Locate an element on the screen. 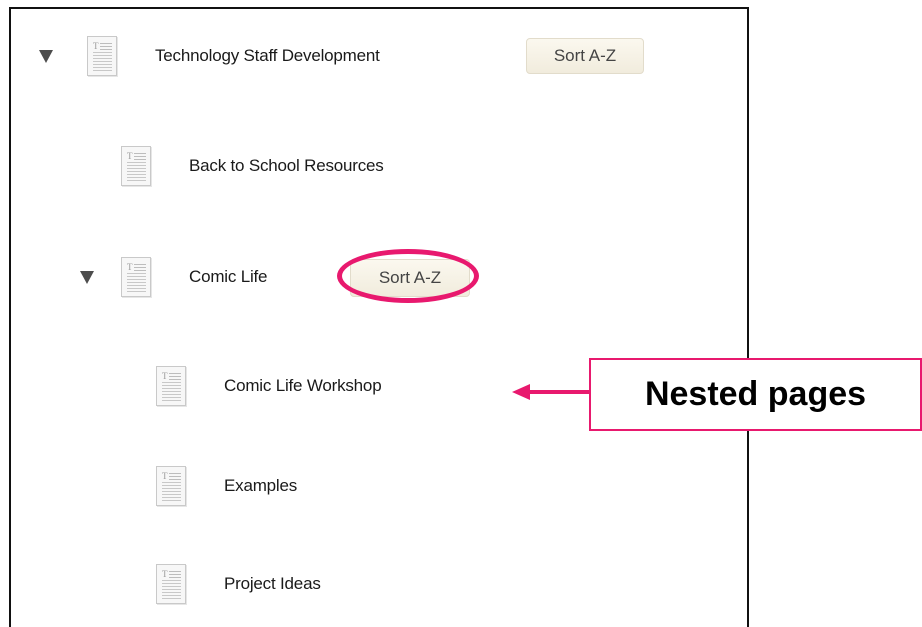 Image resolution: width=922 pixels, height=627 pixels. tree-item-examples: T Examples is located at coordinates (226, 486).